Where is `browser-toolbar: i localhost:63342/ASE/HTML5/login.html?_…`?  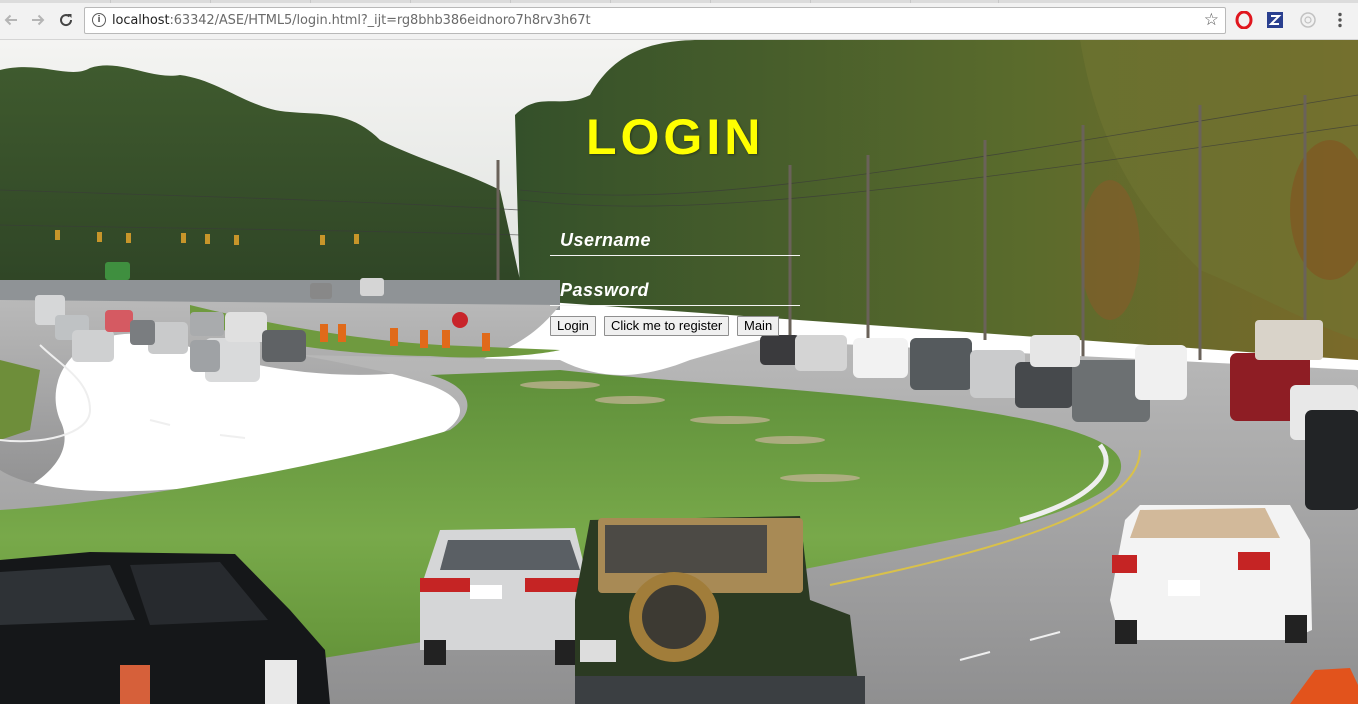
browser-toolbar: i localhost:63342/ASE/HTML5/login.html?_… is located at coordinates (679, 20).